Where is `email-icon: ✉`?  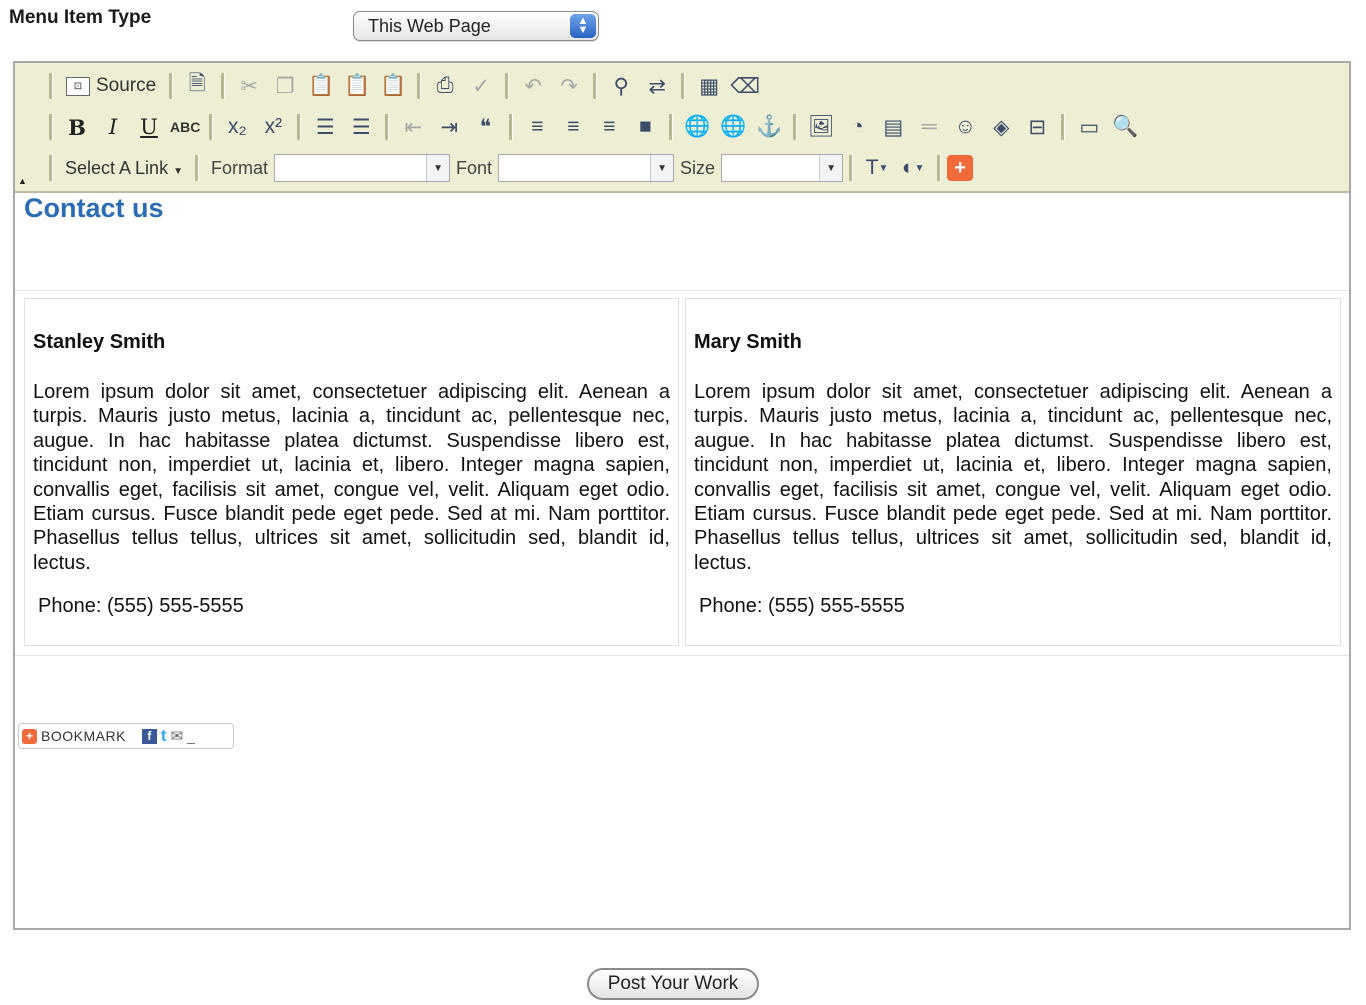 email-icon: ✉ is located at coordinates (177, 736).